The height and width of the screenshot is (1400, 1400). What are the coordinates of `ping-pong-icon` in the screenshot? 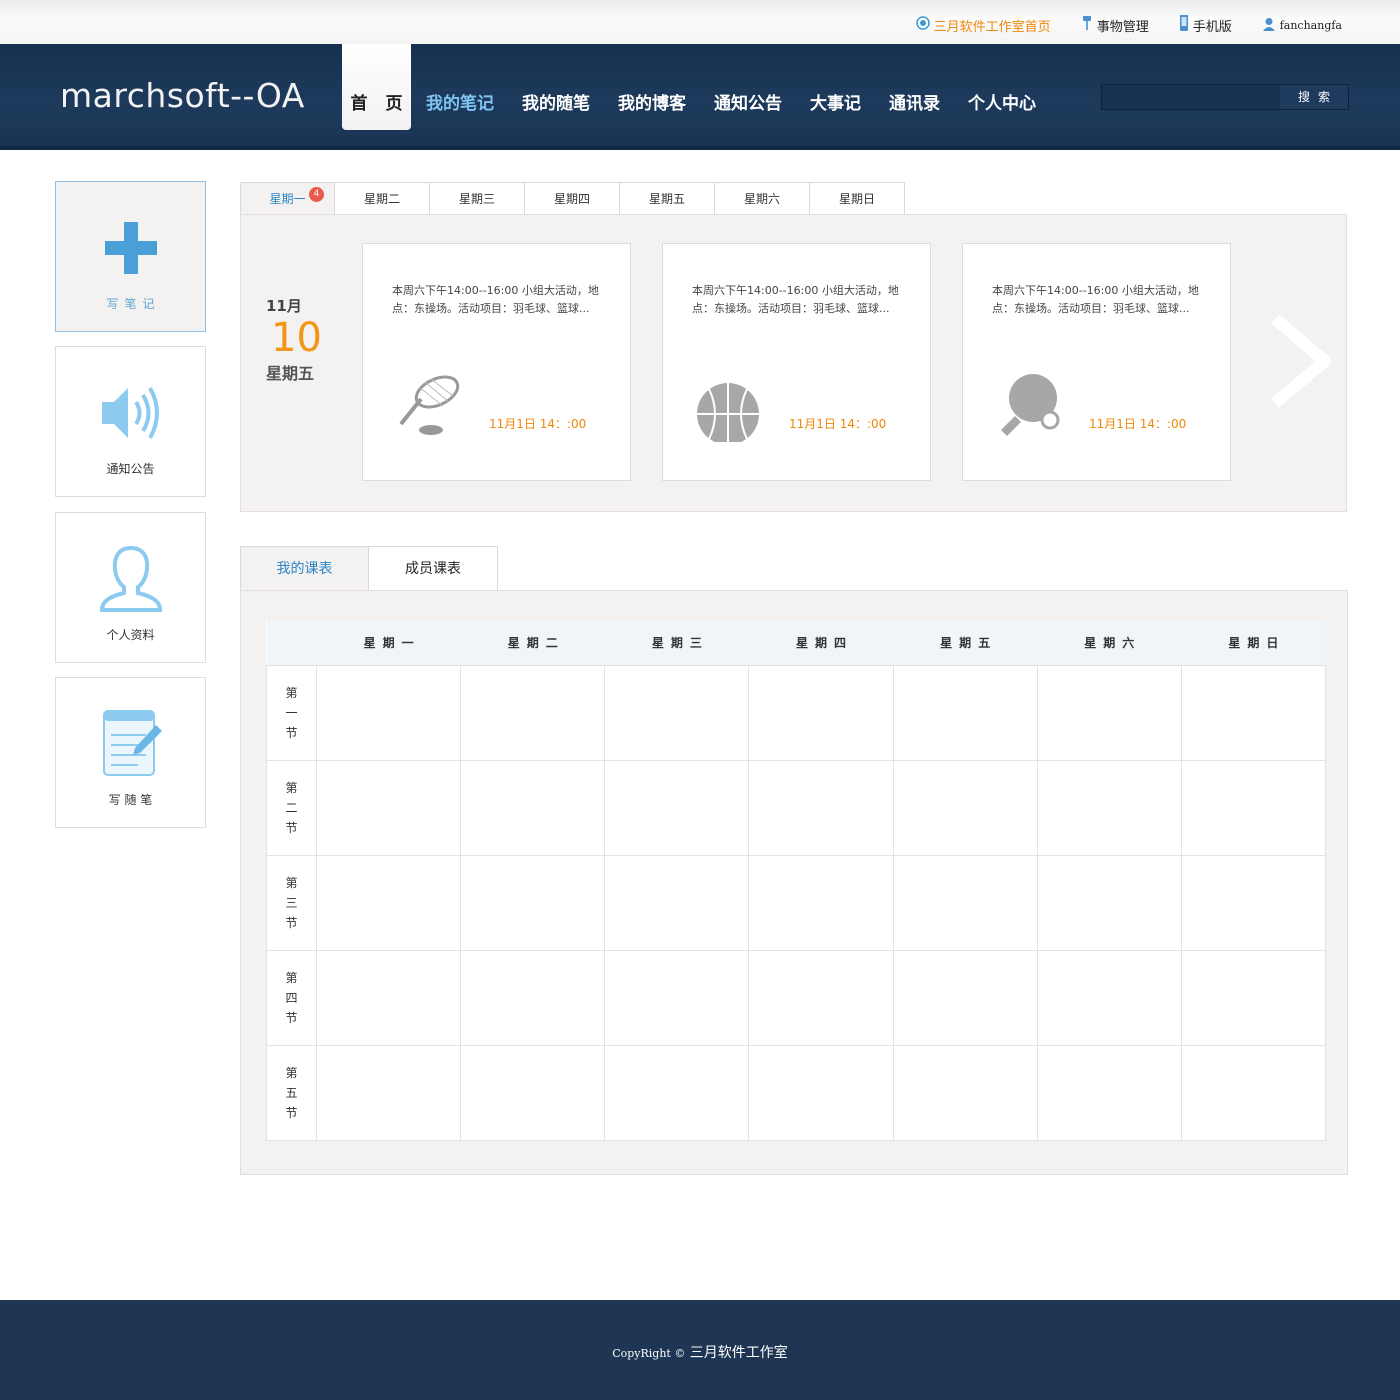 It's located at (1030, 407).